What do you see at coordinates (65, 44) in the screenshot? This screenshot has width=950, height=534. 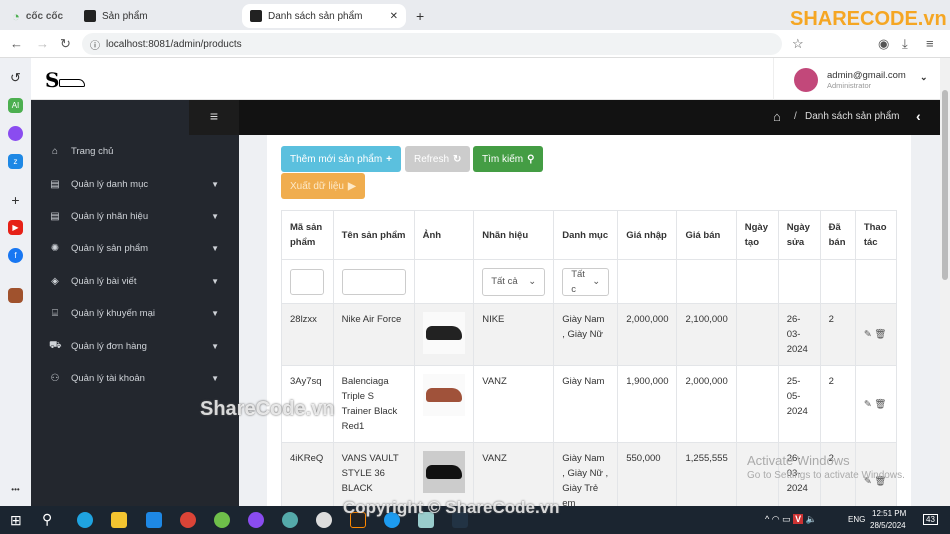 I see `reload-icon: ↻` at bounding box center [65, 44].